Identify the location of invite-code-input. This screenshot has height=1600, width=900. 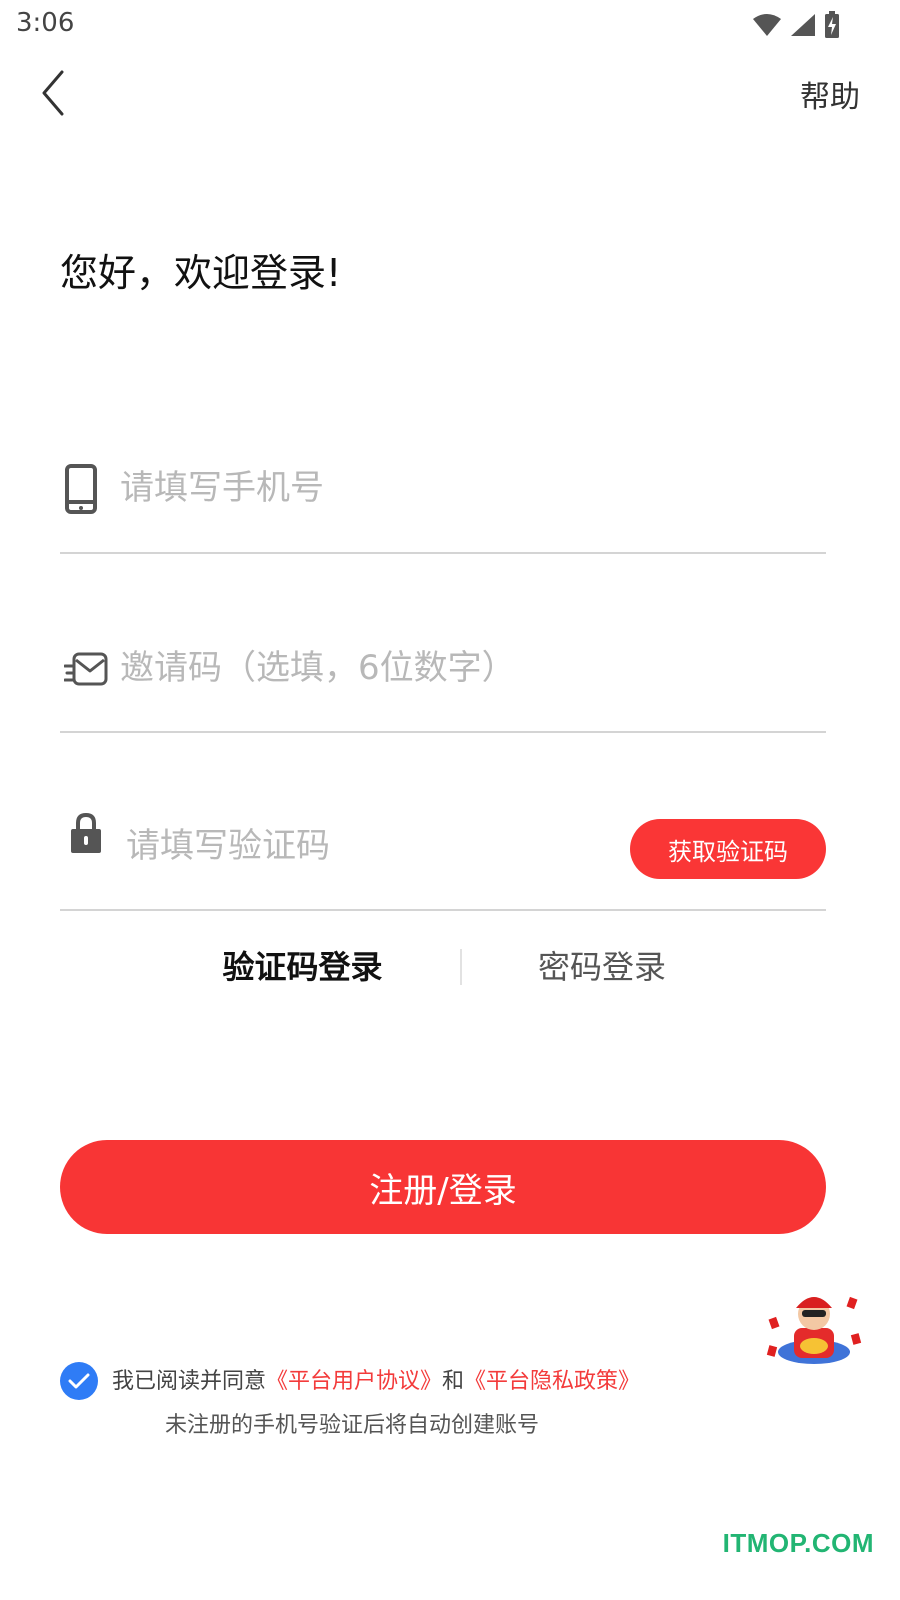
(465, 668).